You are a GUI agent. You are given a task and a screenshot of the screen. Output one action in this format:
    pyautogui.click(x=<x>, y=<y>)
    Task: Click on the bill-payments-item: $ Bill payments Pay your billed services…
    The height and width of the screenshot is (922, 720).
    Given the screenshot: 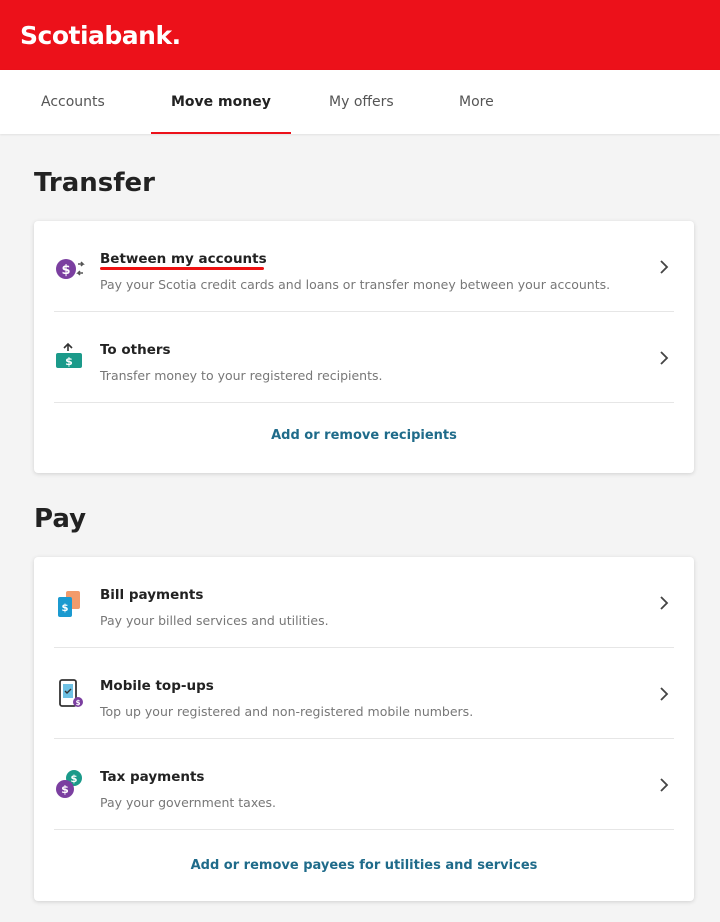 What is the action you would take?
    pyautogui.click(x=364, y=602)
    